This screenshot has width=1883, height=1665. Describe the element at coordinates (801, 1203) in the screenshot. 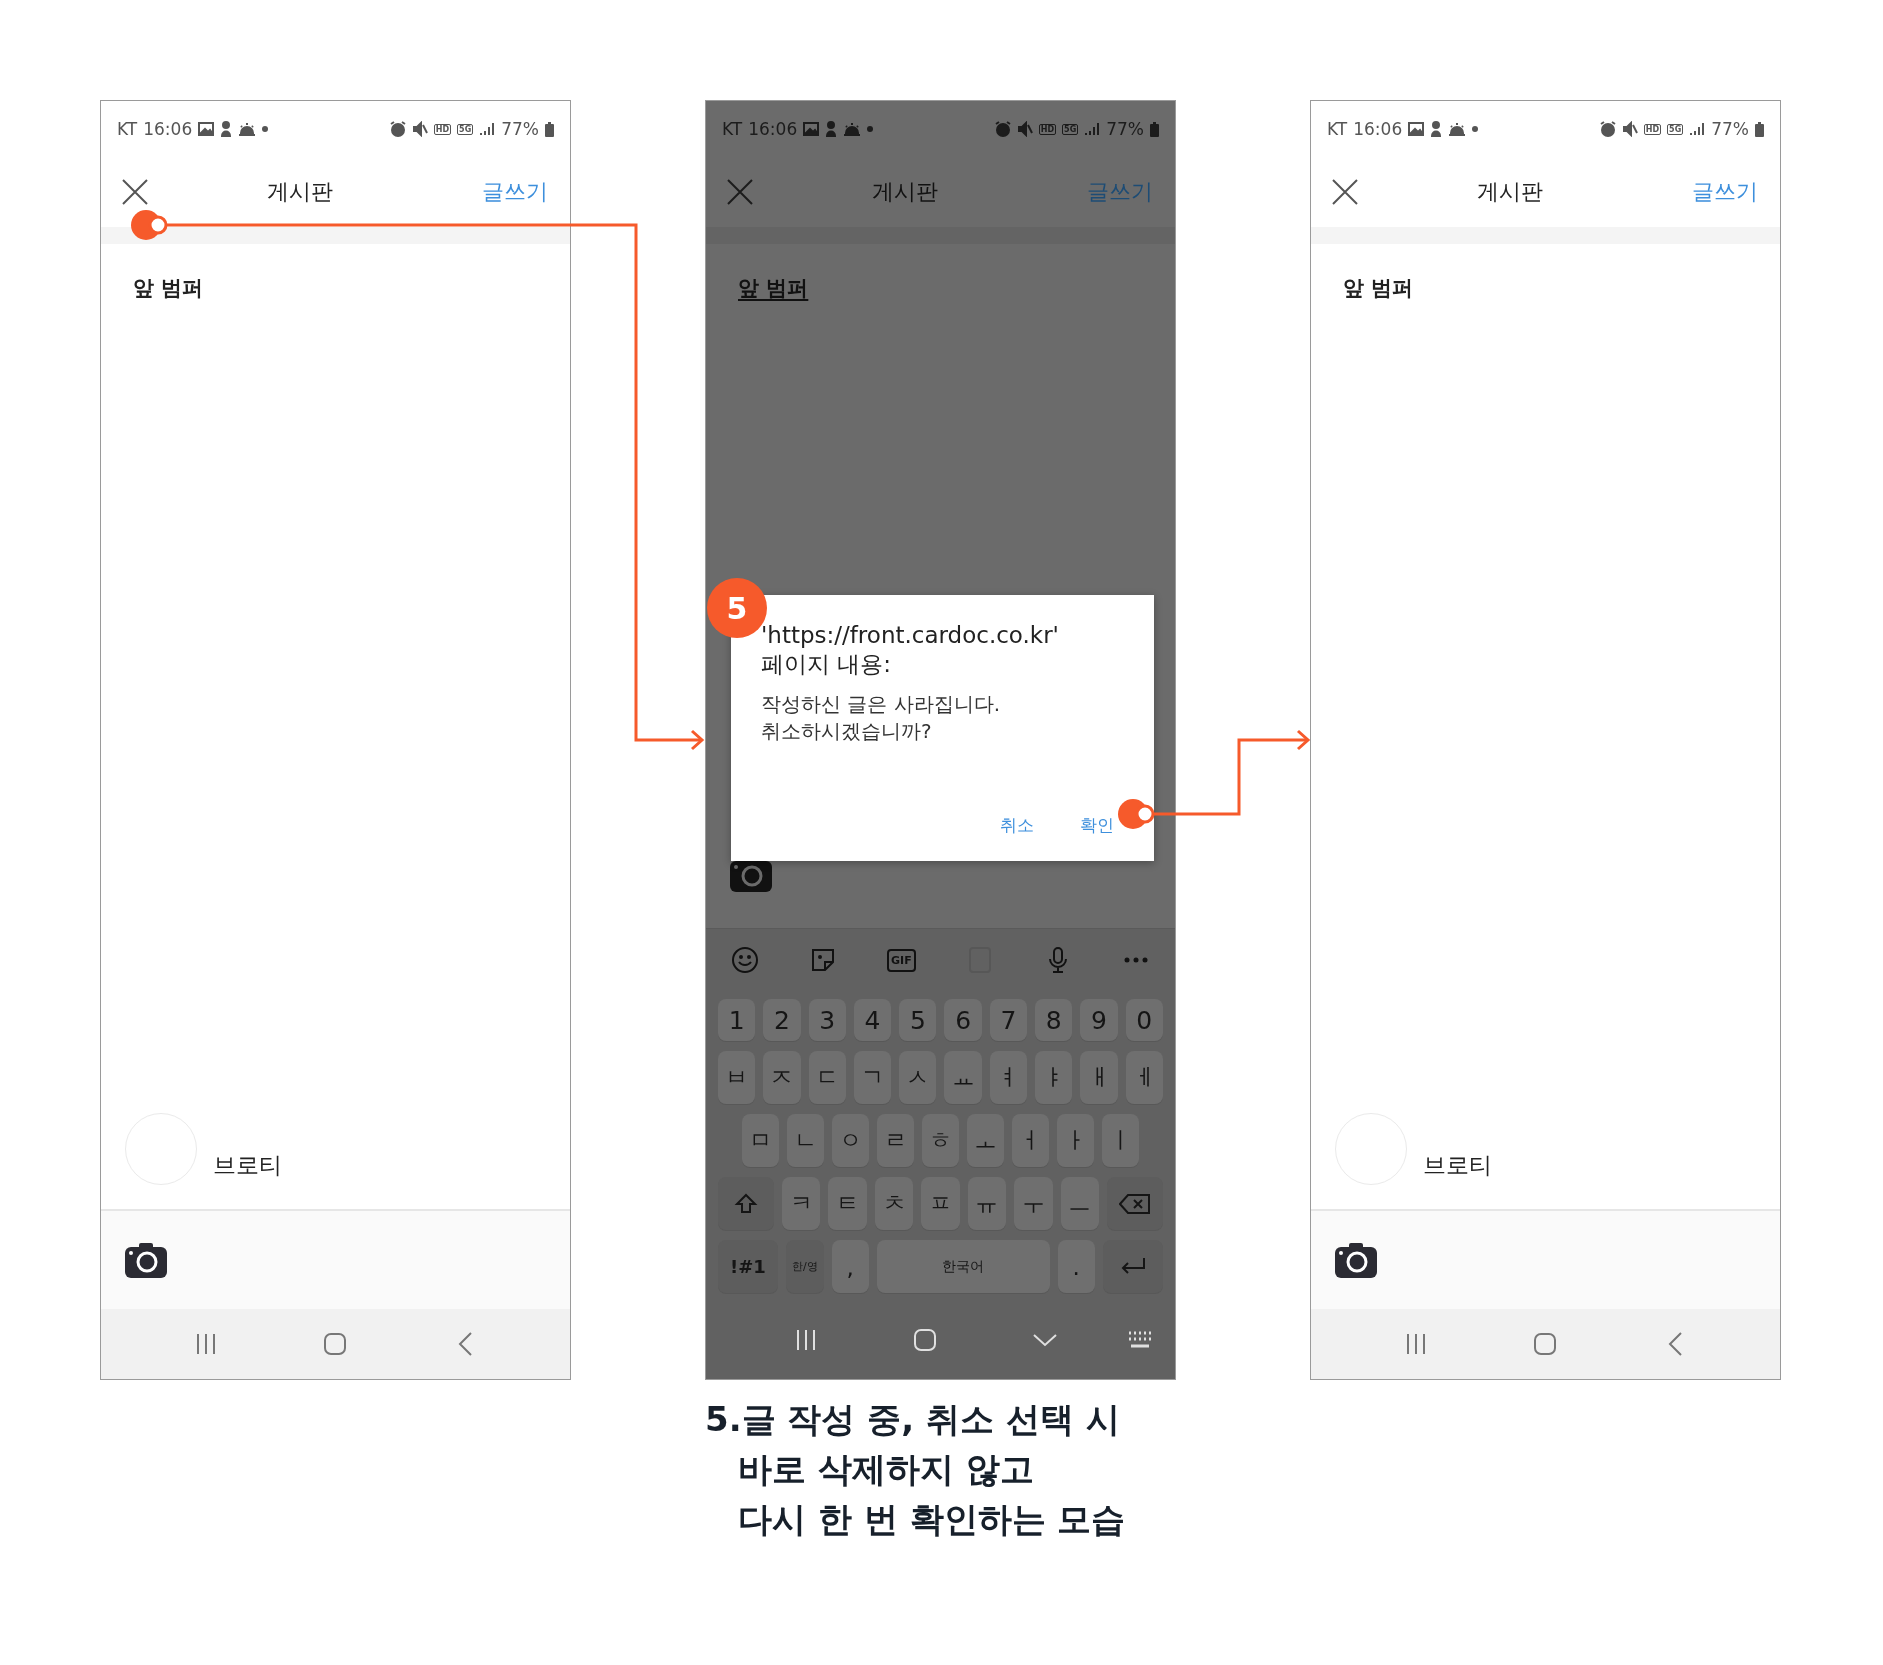

I see `keyboard-key: ㅋ` at that location.